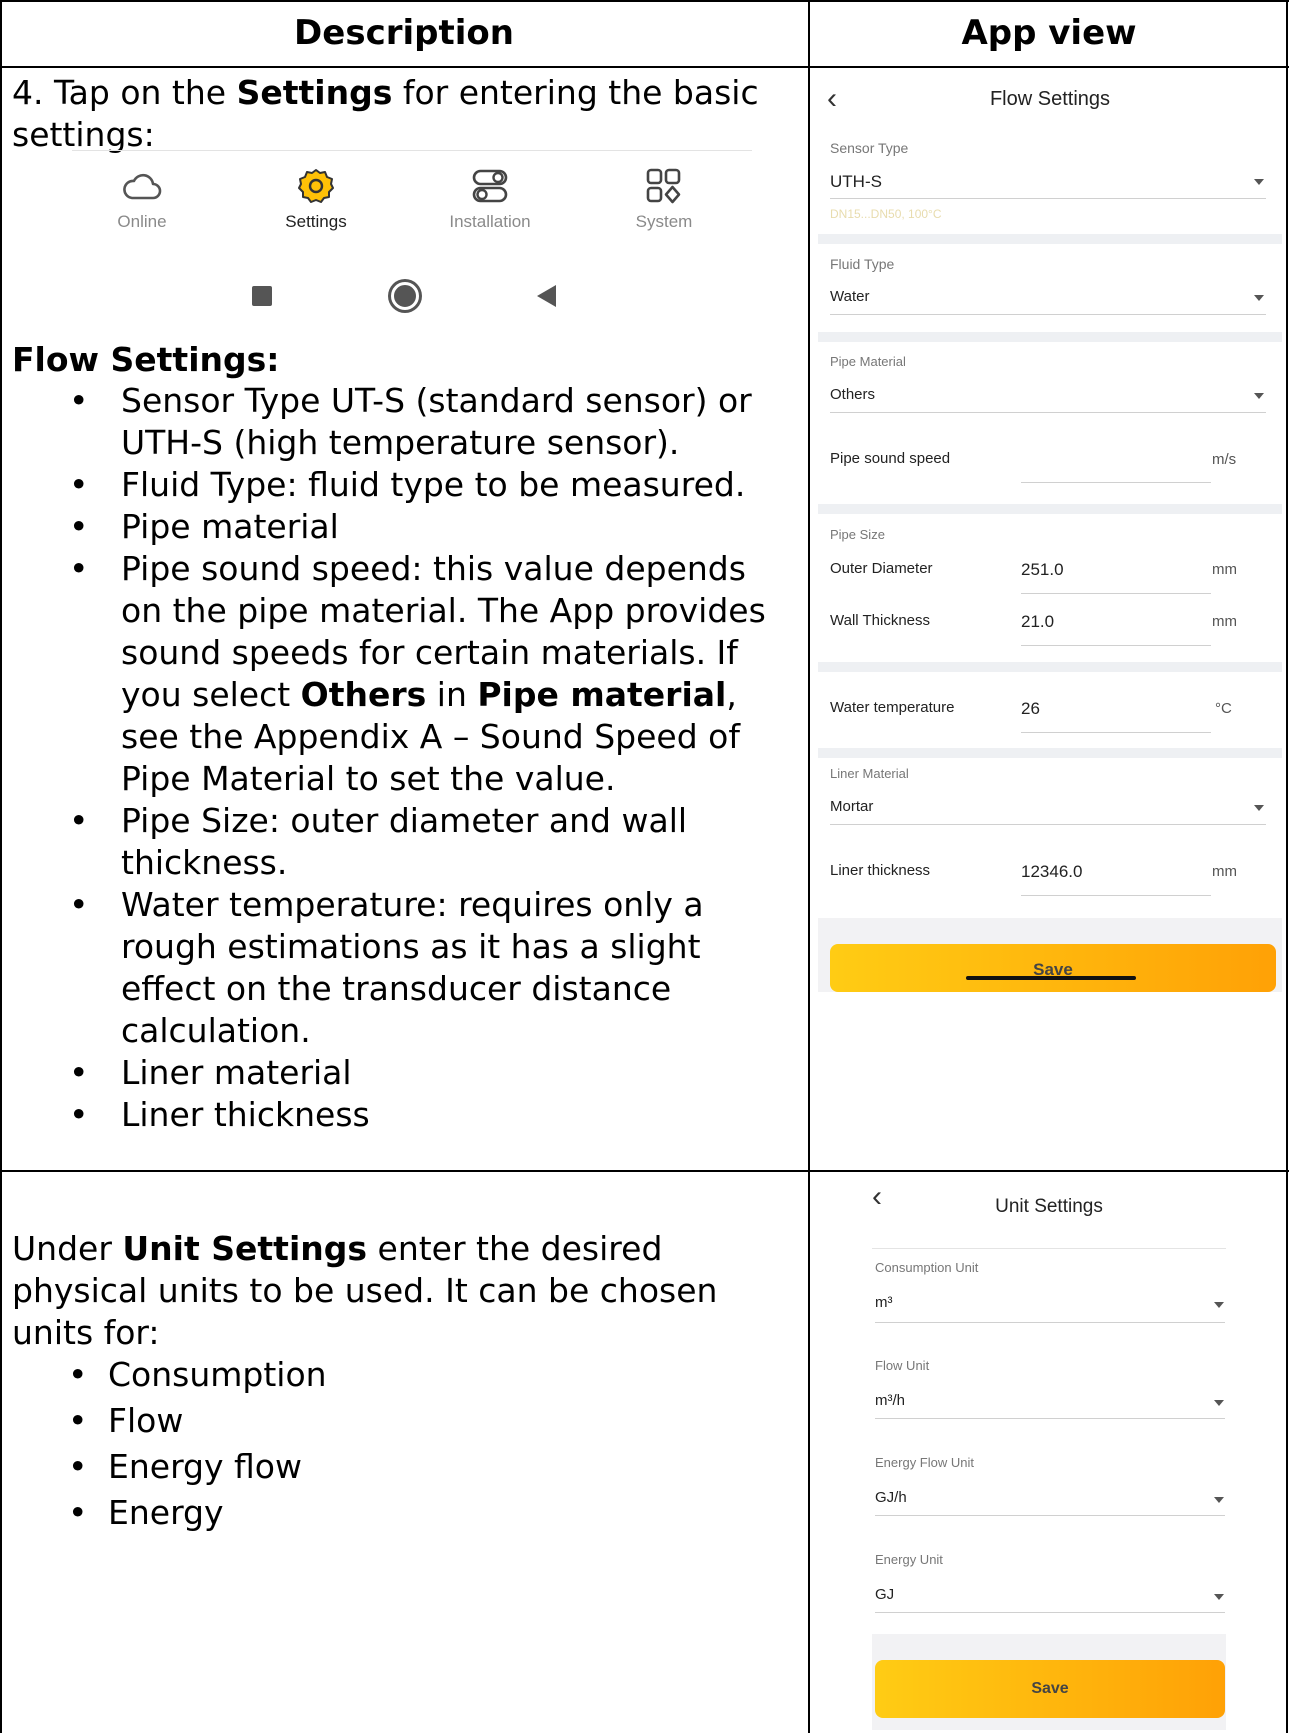 Image resolution: width=1289 pixels, height=1733 pixels. What do you see at coordinates (809, 866) in the screenshot?
I see `table-column-divider` at bounding box center [809, 866].